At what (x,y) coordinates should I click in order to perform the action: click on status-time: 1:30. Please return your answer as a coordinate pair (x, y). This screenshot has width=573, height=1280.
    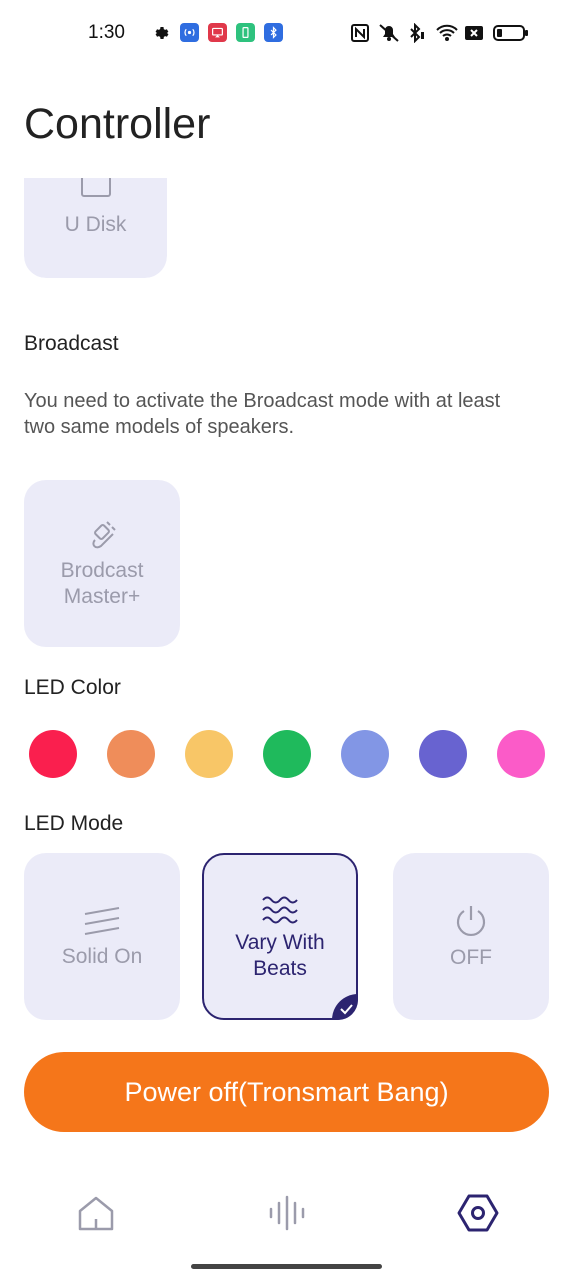
    Looking at the image, I should click on (106, 32).